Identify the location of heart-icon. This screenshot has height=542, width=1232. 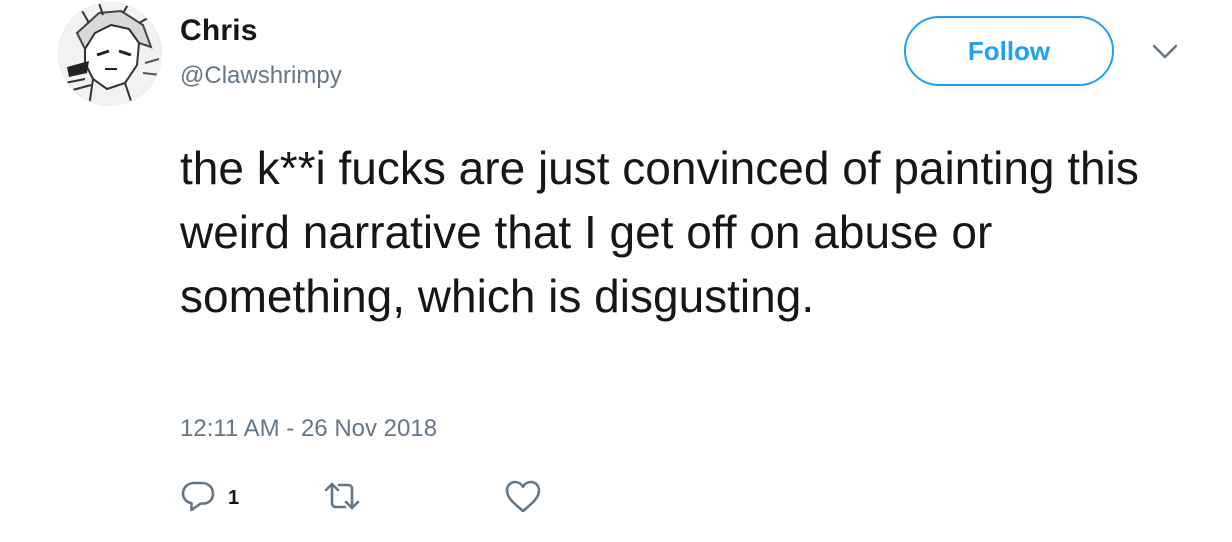
(523, 498).